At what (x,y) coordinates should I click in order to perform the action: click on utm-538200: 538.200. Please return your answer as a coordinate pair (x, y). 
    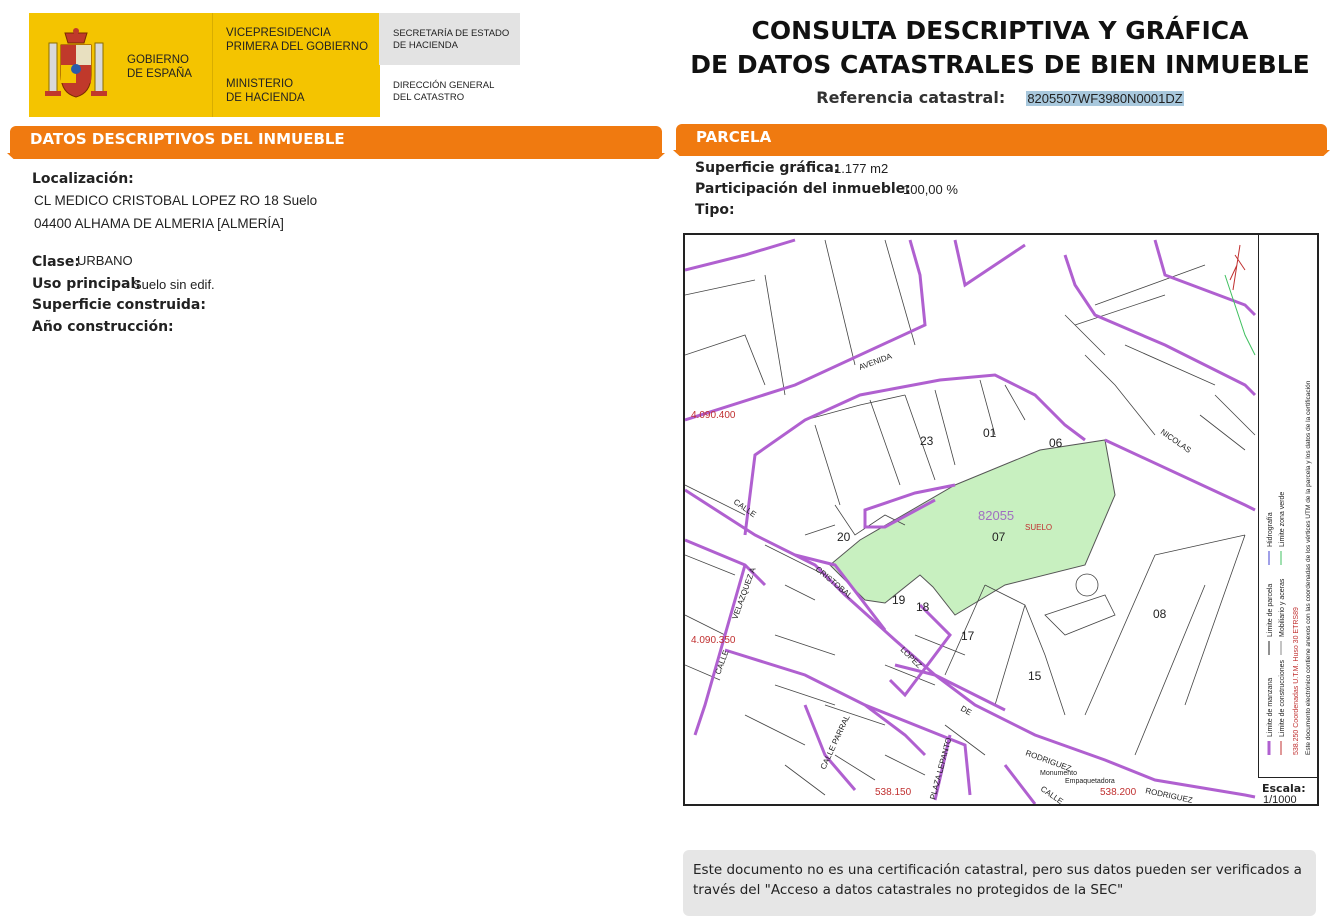
    Looking at the image, I should click on (1118, 792).